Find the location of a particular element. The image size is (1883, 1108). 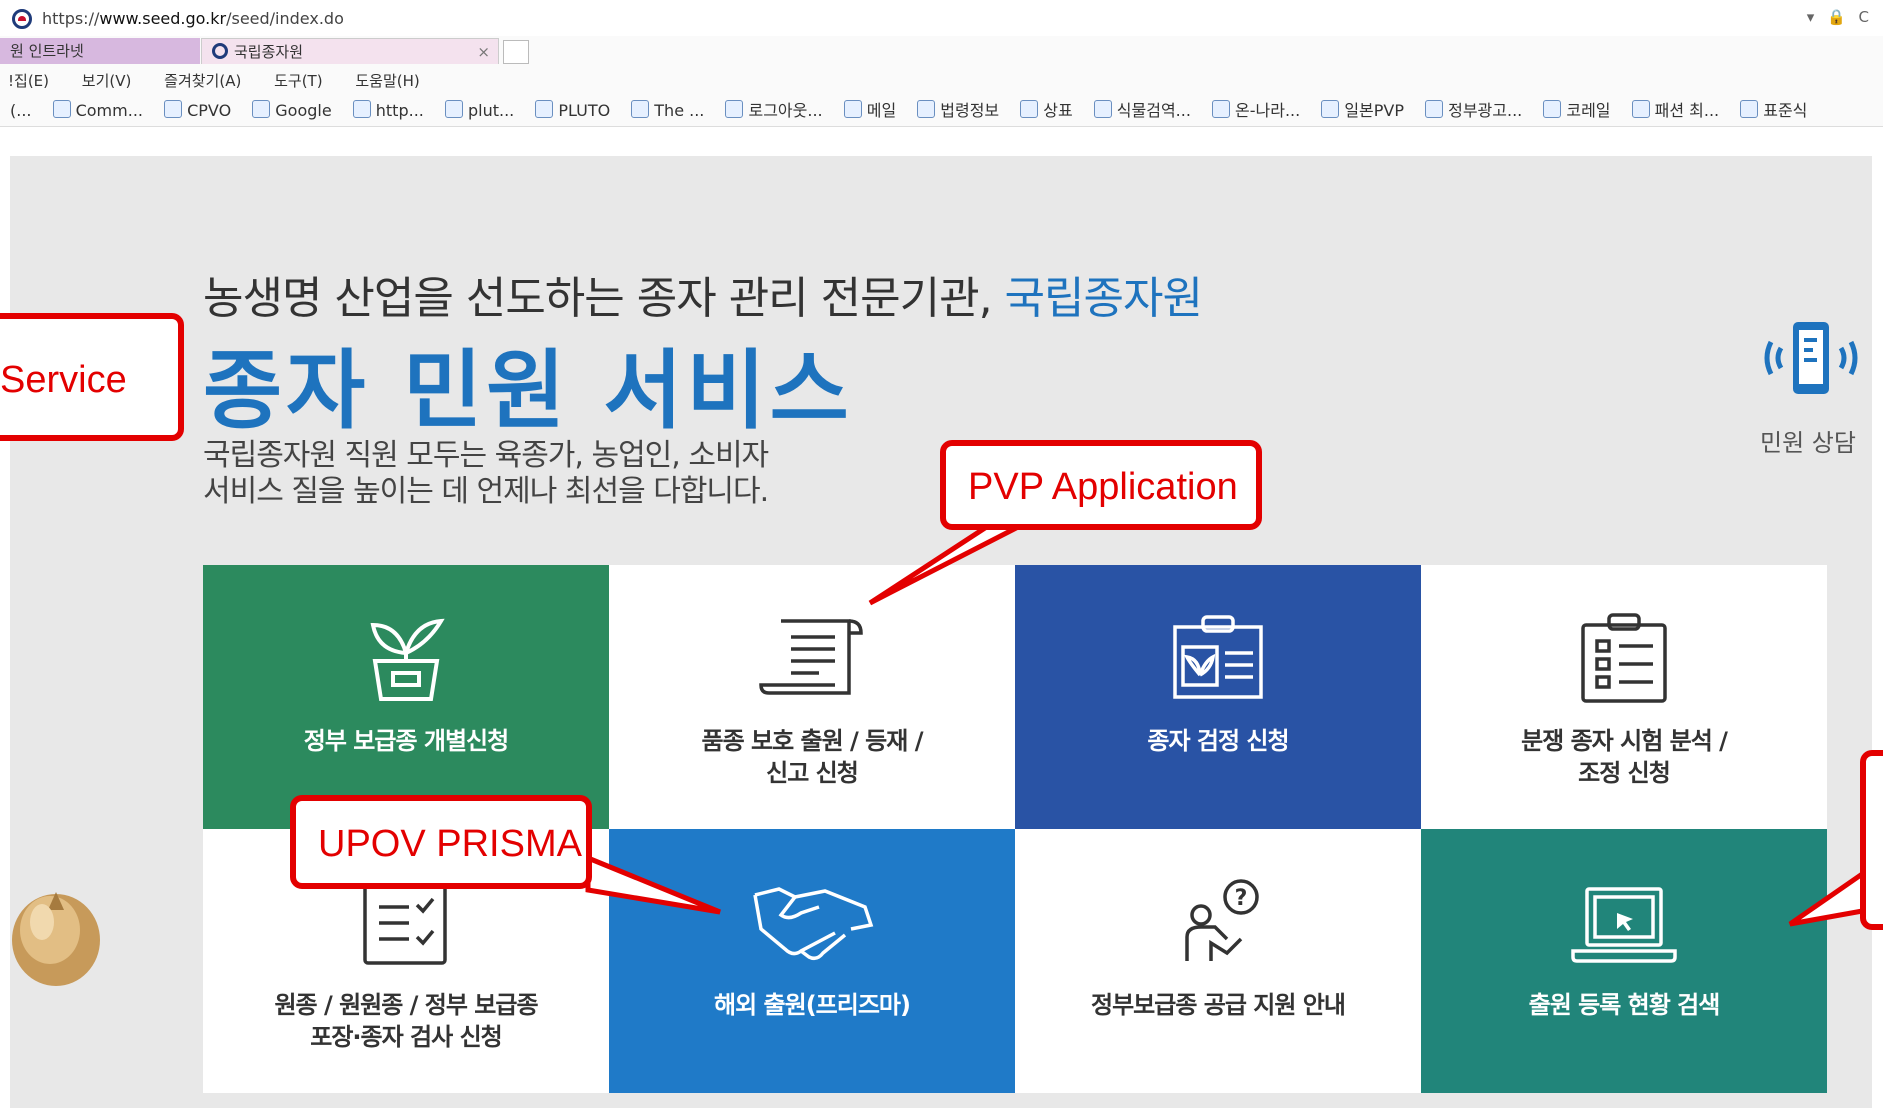

korail-icon is located at coordinates (1552, 109).